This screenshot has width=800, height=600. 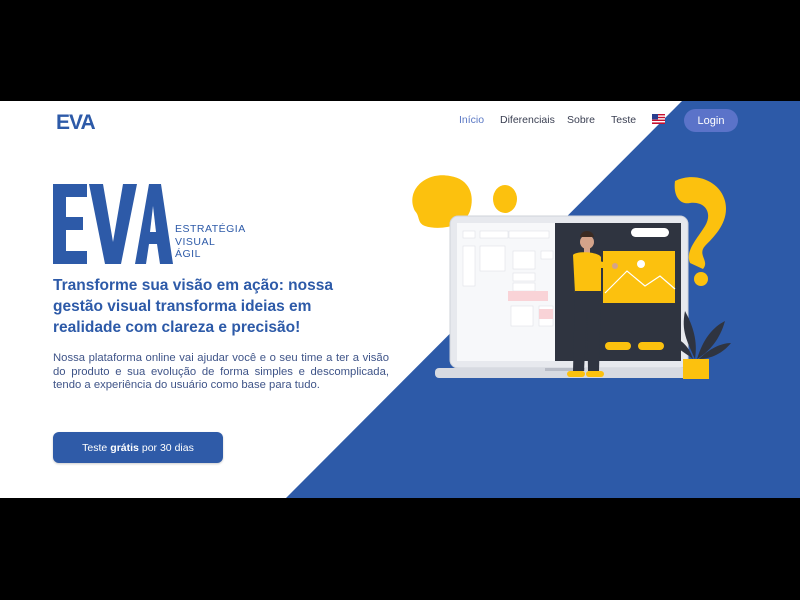 I want to click on subtitle-line-3: ÁGIL, so click(x=188, y=254).